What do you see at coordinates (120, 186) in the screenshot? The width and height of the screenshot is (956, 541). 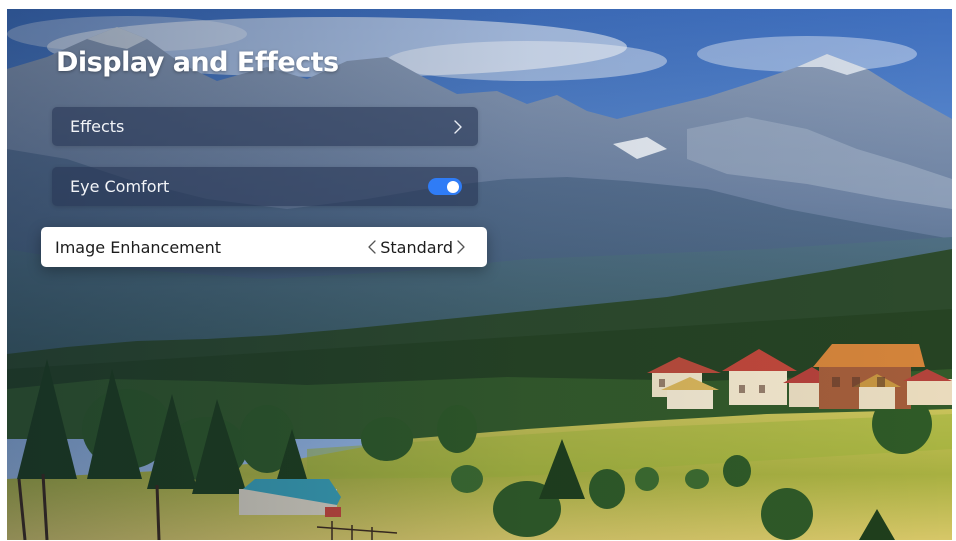 I see `menu-item-label: Eye Comfort` at bounding box center [120, 186].